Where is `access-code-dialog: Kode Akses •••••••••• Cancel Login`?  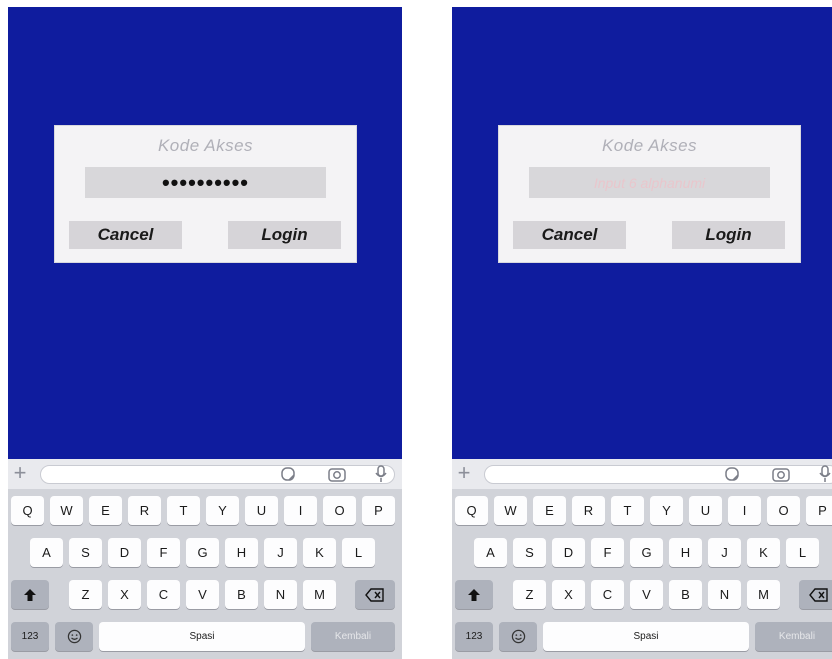
access-code-dialog: Kode Akses •••••••••• Cancel Login is located at coordinates (205, 194).